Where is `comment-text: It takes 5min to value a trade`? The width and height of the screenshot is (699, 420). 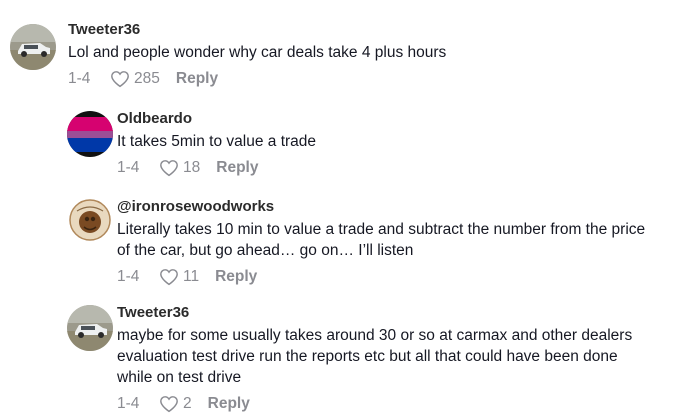 comment-text: It takes 5min to value a trade is located at coordinates (404, 141).